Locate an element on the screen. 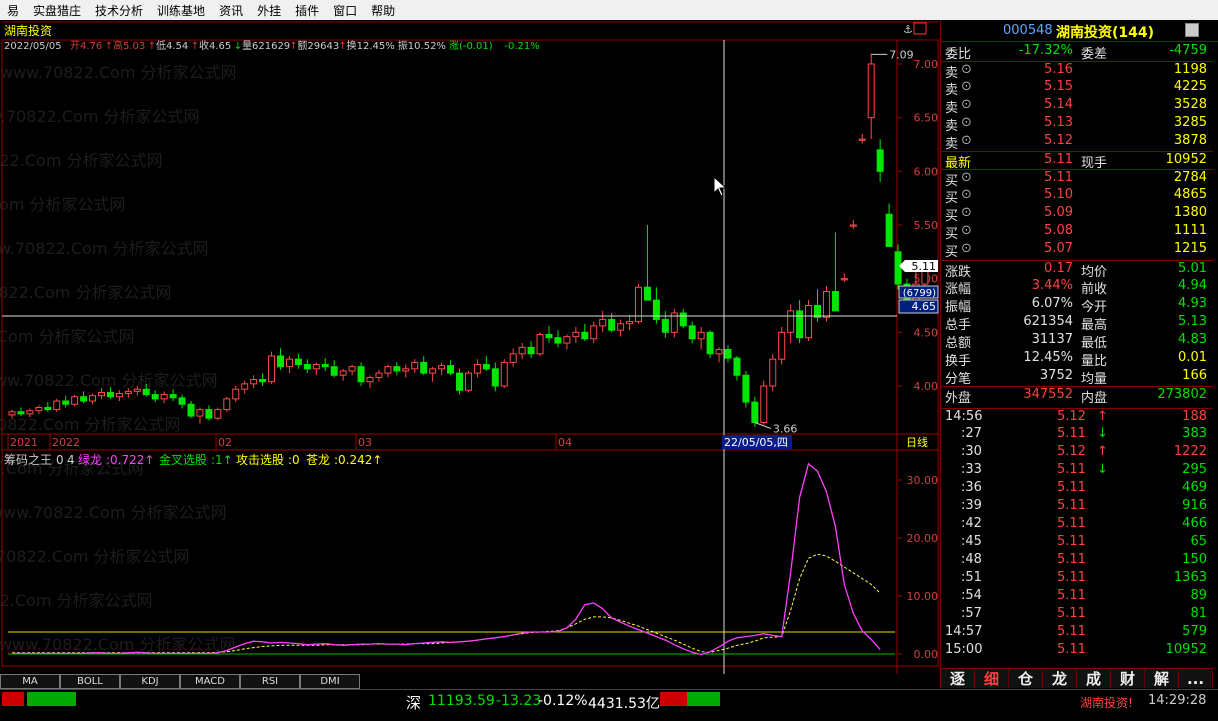 The image size is (1218, 721). menu-item-4: 资讯 is located at coordinates (231, 10).